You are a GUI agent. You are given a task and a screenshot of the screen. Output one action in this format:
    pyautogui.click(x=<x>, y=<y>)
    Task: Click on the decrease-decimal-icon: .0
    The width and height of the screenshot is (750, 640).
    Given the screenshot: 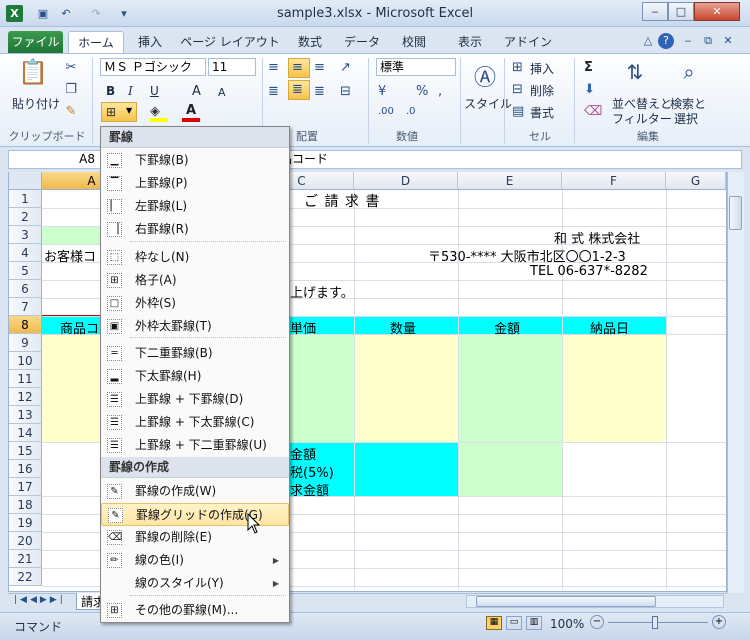 What is the action you would take?
    pyautogui.click(x=411, y=111)
    